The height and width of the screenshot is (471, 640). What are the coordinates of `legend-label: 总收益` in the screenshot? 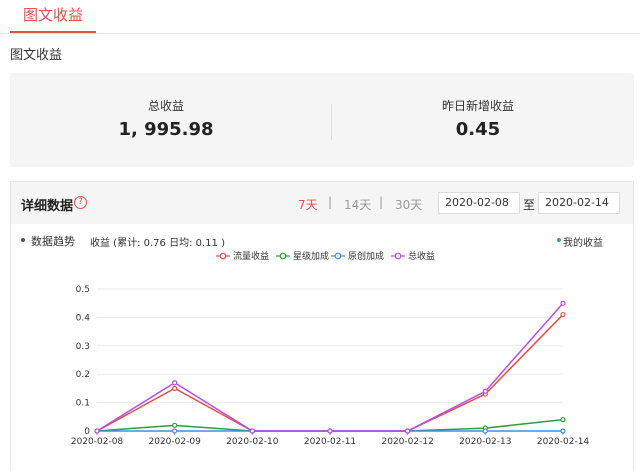 It's located at (421, 256).